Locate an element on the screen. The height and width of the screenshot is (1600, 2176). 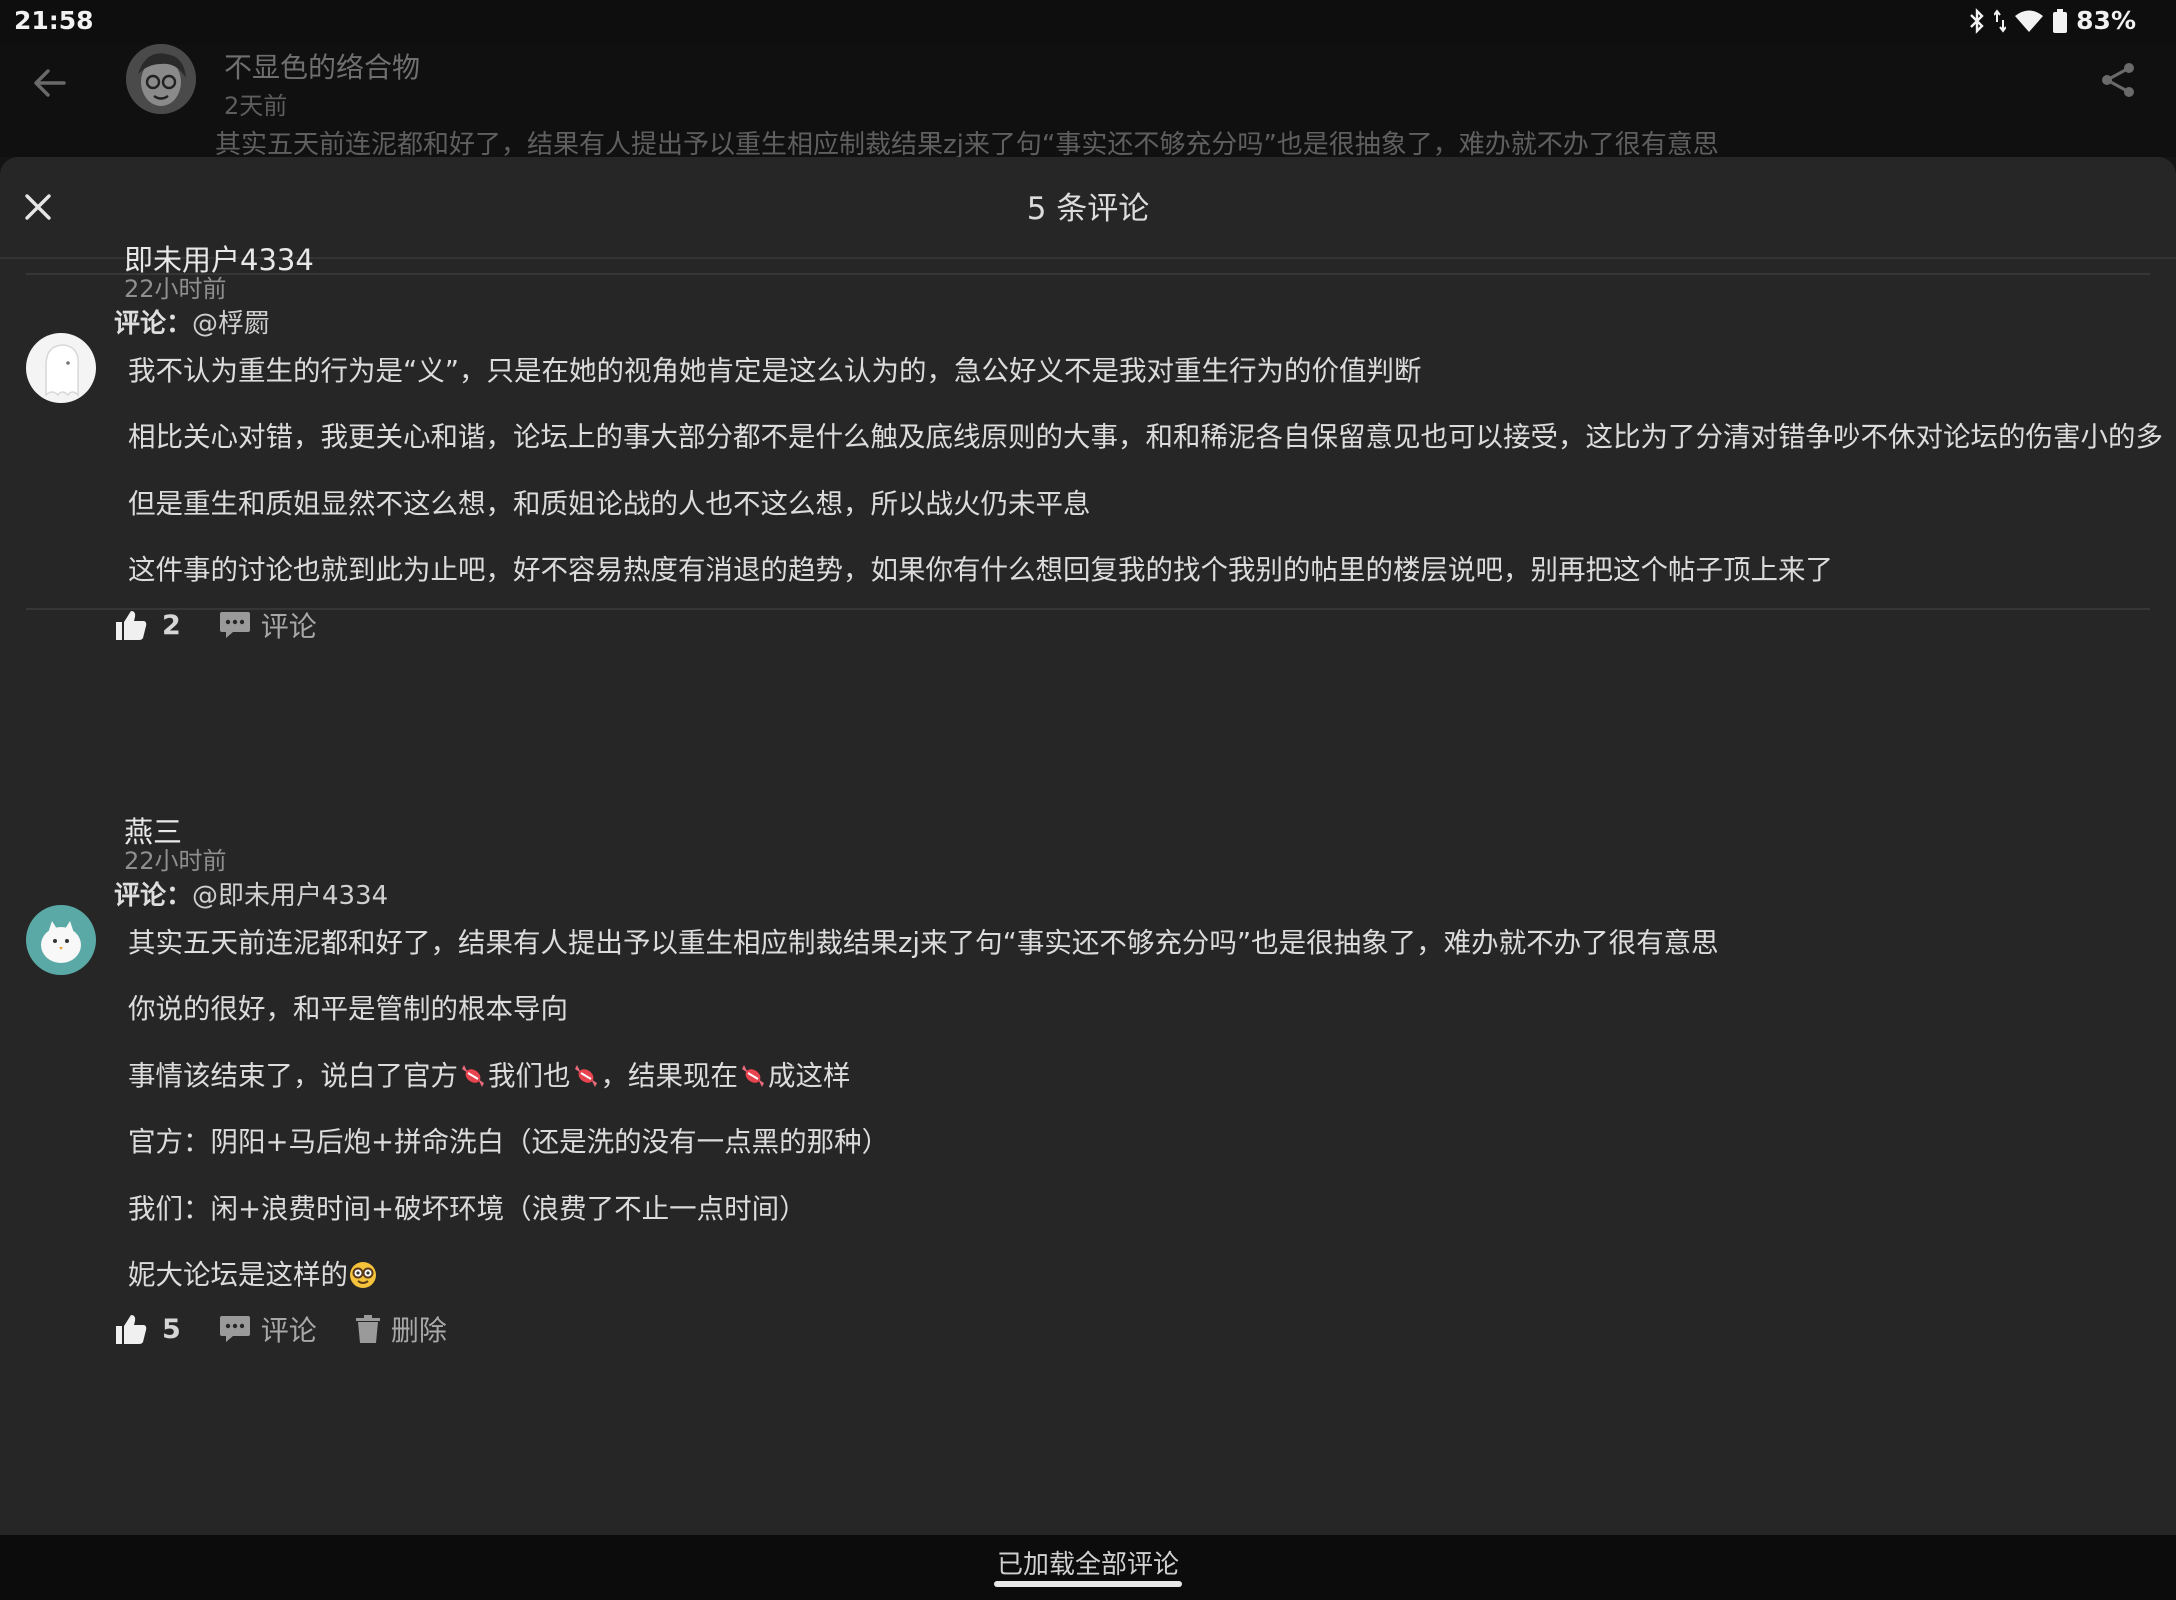
share-button is located at coordinates (2118, 80).